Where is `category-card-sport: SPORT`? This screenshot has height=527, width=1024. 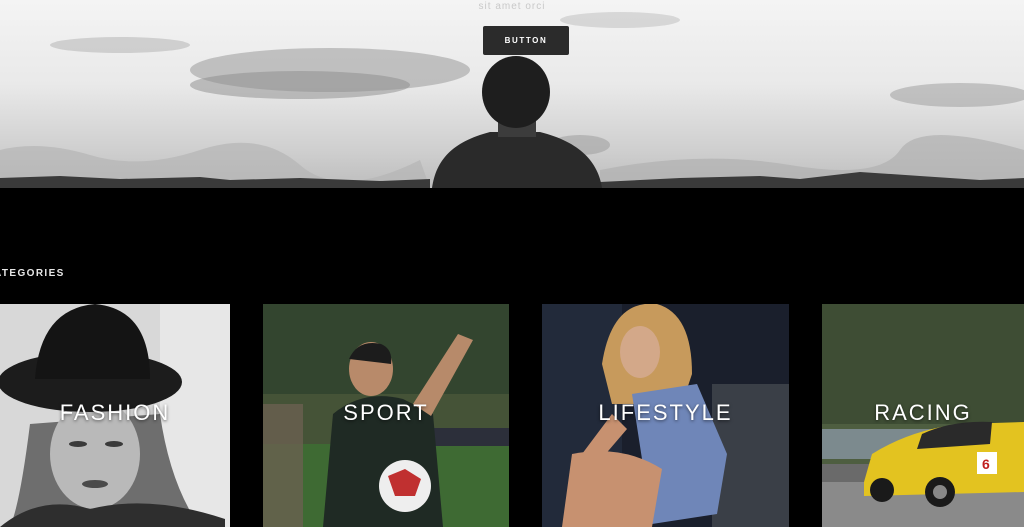 category-card-sport: SPORT is located at coordinates (386, 415).